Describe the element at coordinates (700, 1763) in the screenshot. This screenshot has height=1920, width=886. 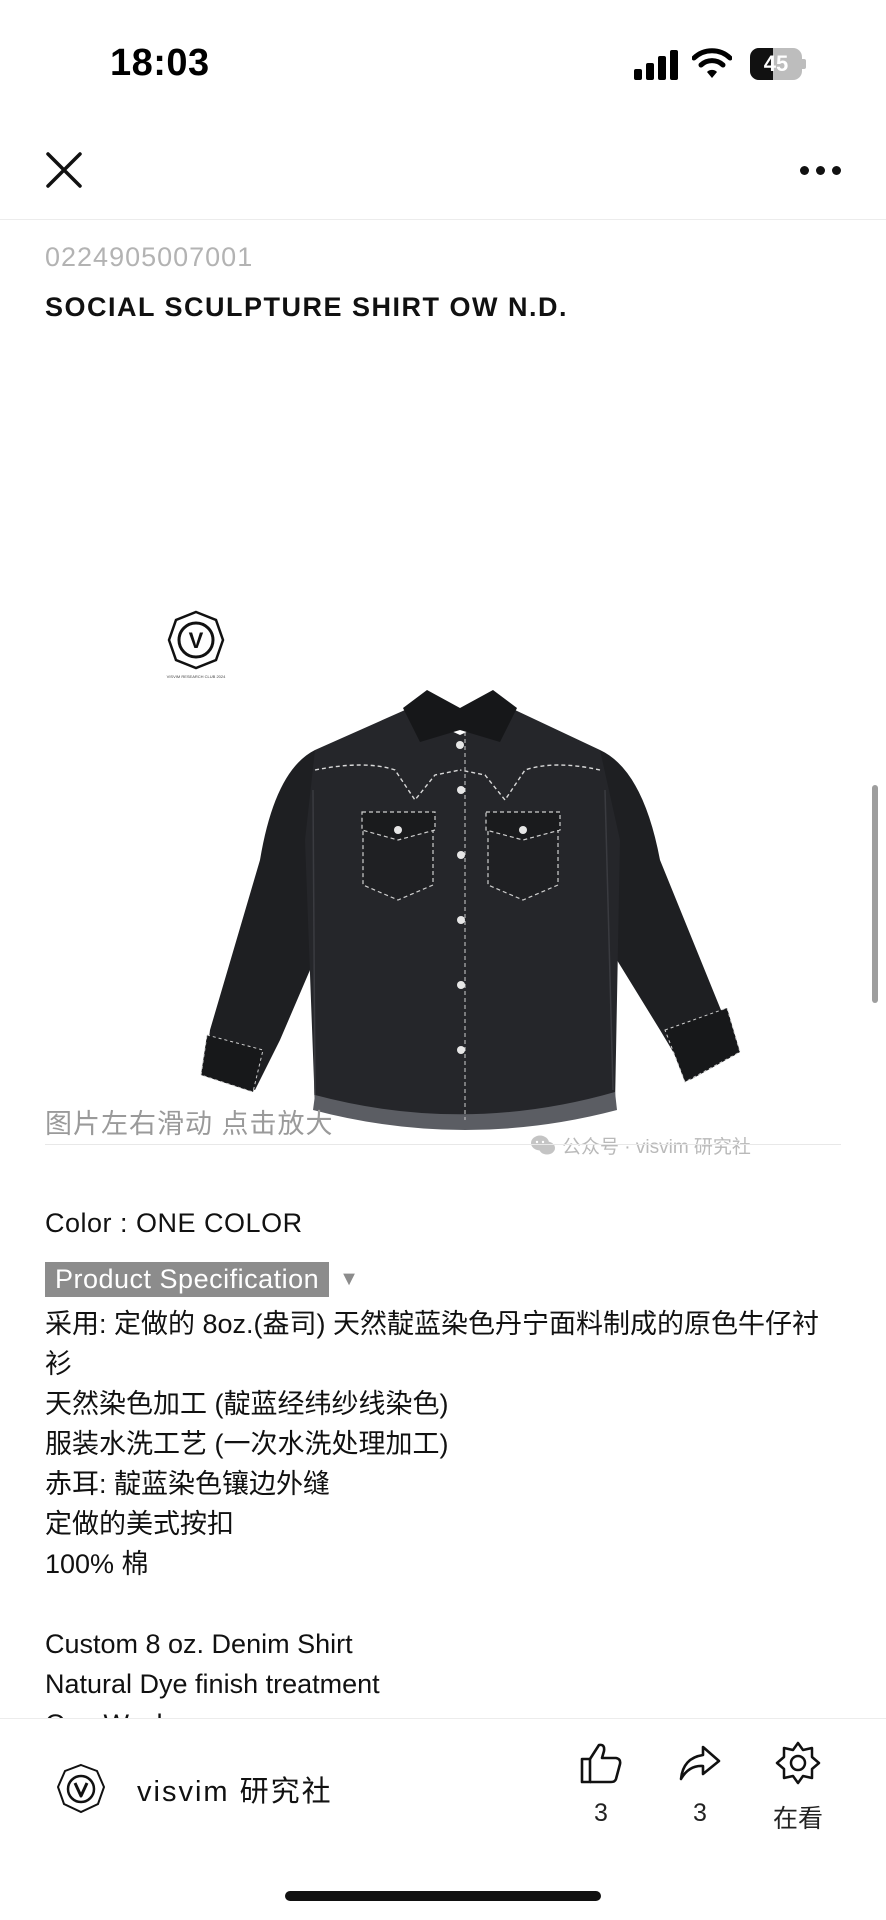
I see `share-icon` at that location.